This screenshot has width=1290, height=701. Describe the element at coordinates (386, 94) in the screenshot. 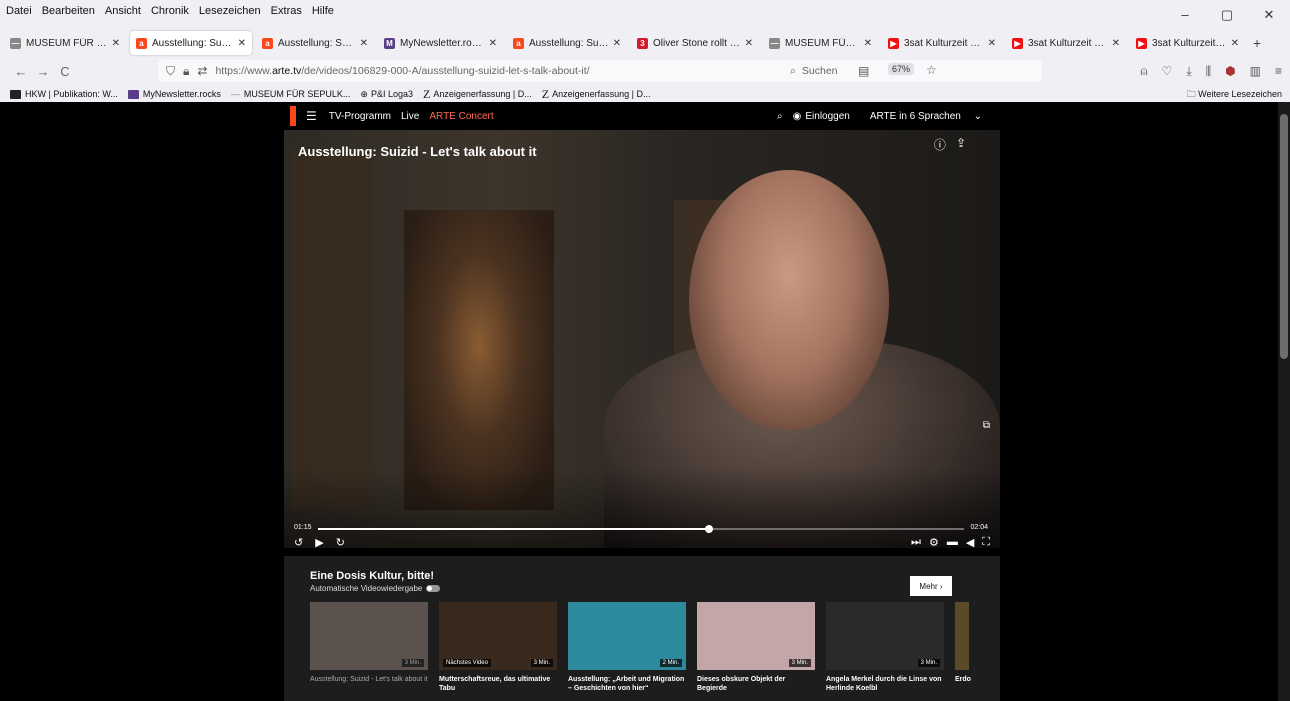

I see `bookmark-pi-loga: ⊕ P&I Loga3` at that location.